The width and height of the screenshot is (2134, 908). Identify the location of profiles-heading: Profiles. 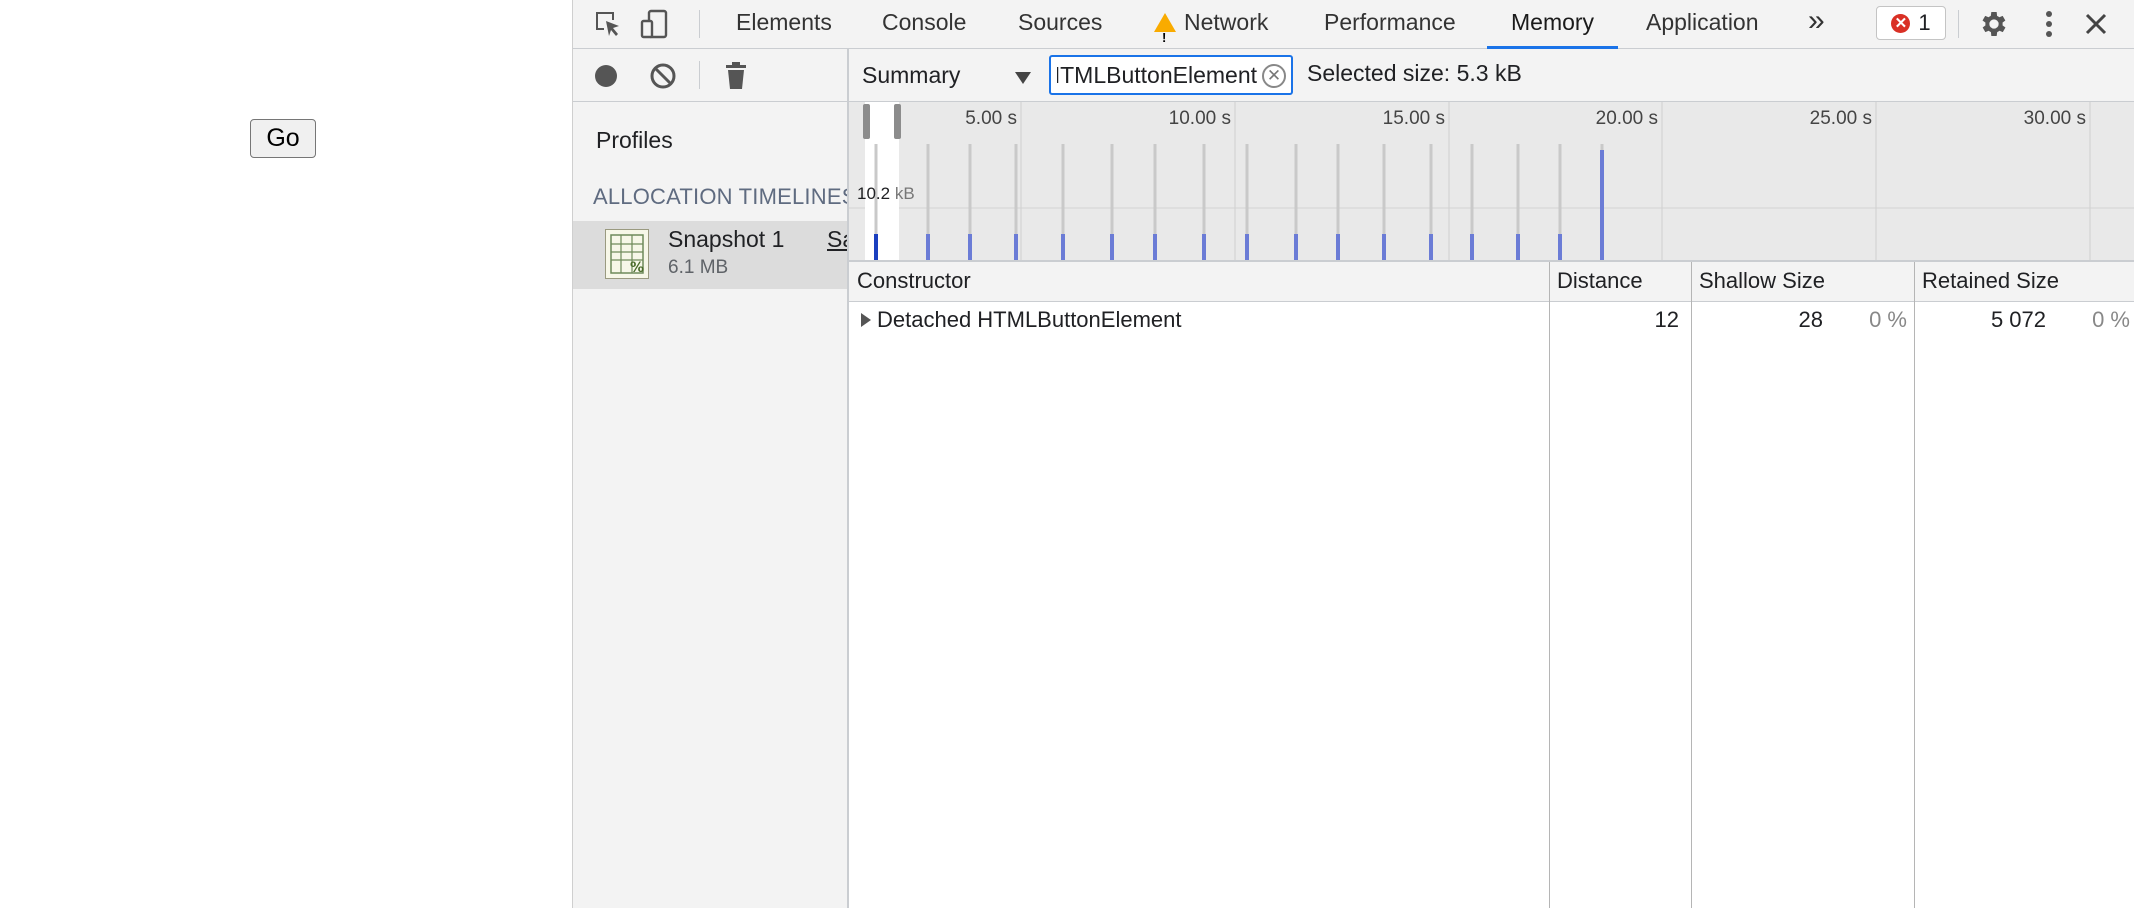
(634, 140).